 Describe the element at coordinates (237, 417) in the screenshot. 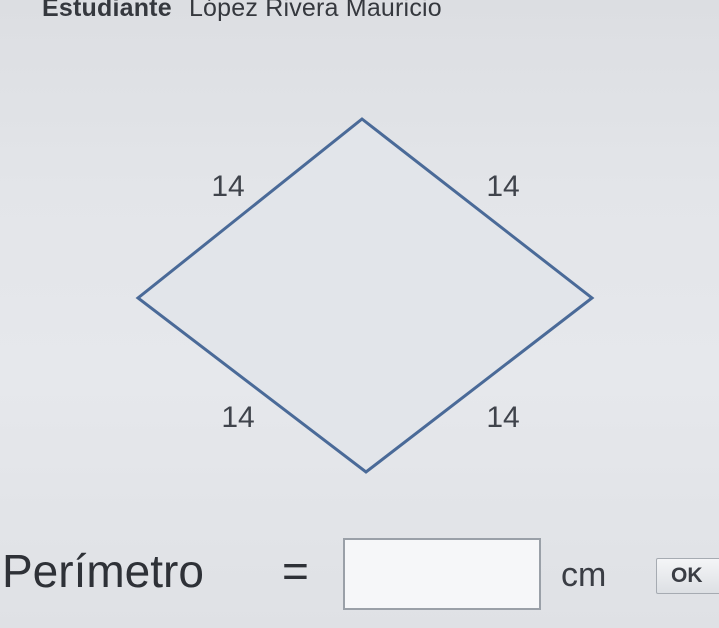

I see `side-label-bottom-left: 14` at that location.